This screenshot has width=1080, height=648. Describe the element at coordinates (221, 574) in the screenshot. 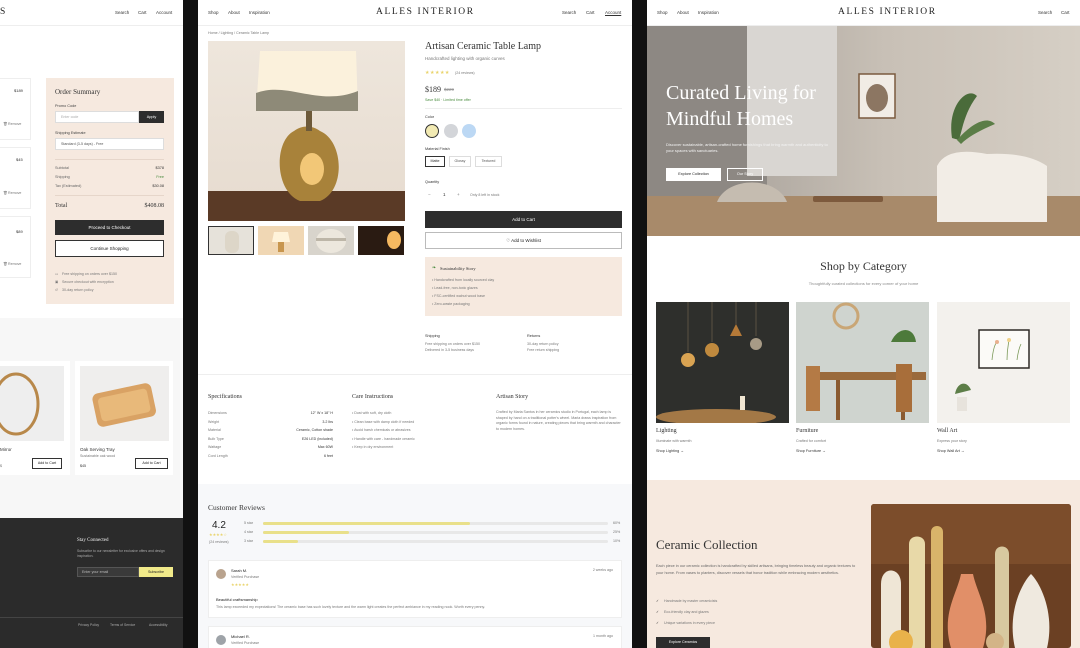

I see `avatar` at that location.